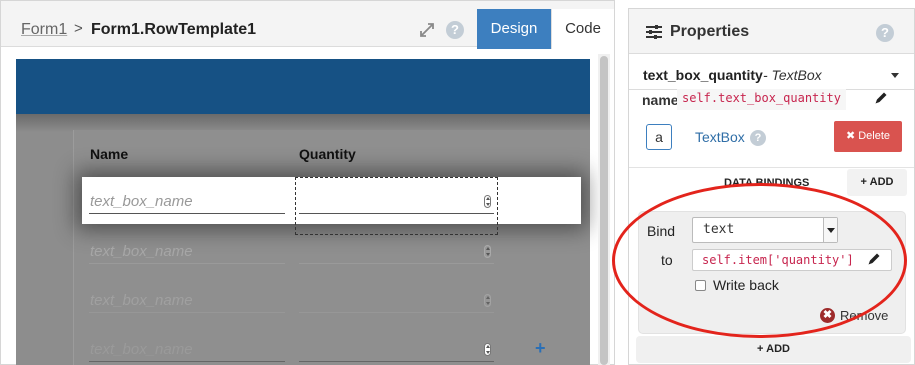 This screenshot has height=365, width=915. What do you see at coordinates (654, 32) in the screenshot?
I see `sliders-icon` at bounding box center [654, 32].